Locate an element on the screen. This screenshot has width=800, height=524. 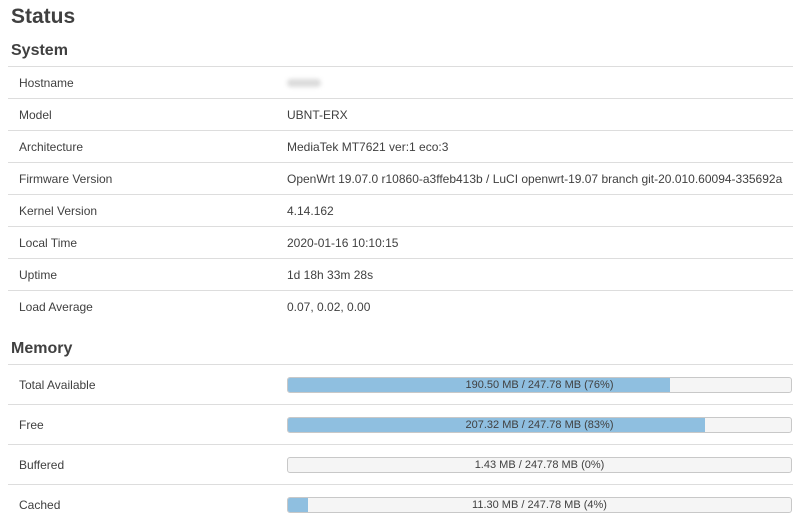
row-value is located at coordinates (534, 83).